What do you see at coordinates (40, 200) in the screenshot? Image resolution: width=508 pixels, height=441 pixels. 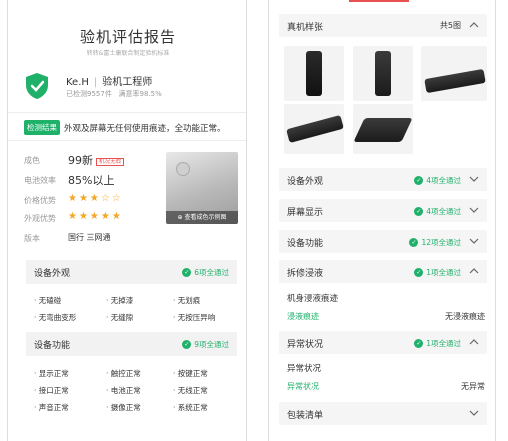 I see `price-label: 价格优势` at bounding box center [40, 200].